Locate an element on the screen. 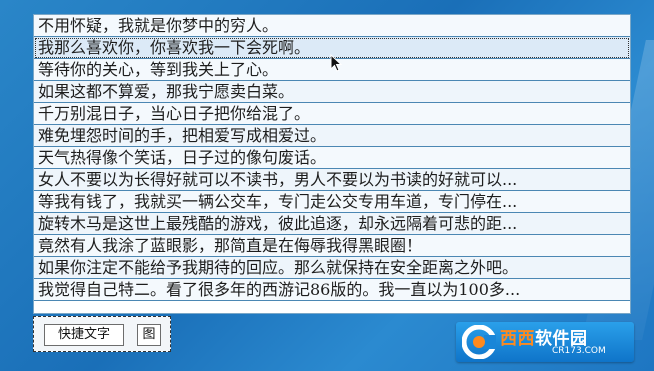 The image size is (654, 371). bottom-toolbar: 快捷文字 图 is located at coordinates (102, 334).